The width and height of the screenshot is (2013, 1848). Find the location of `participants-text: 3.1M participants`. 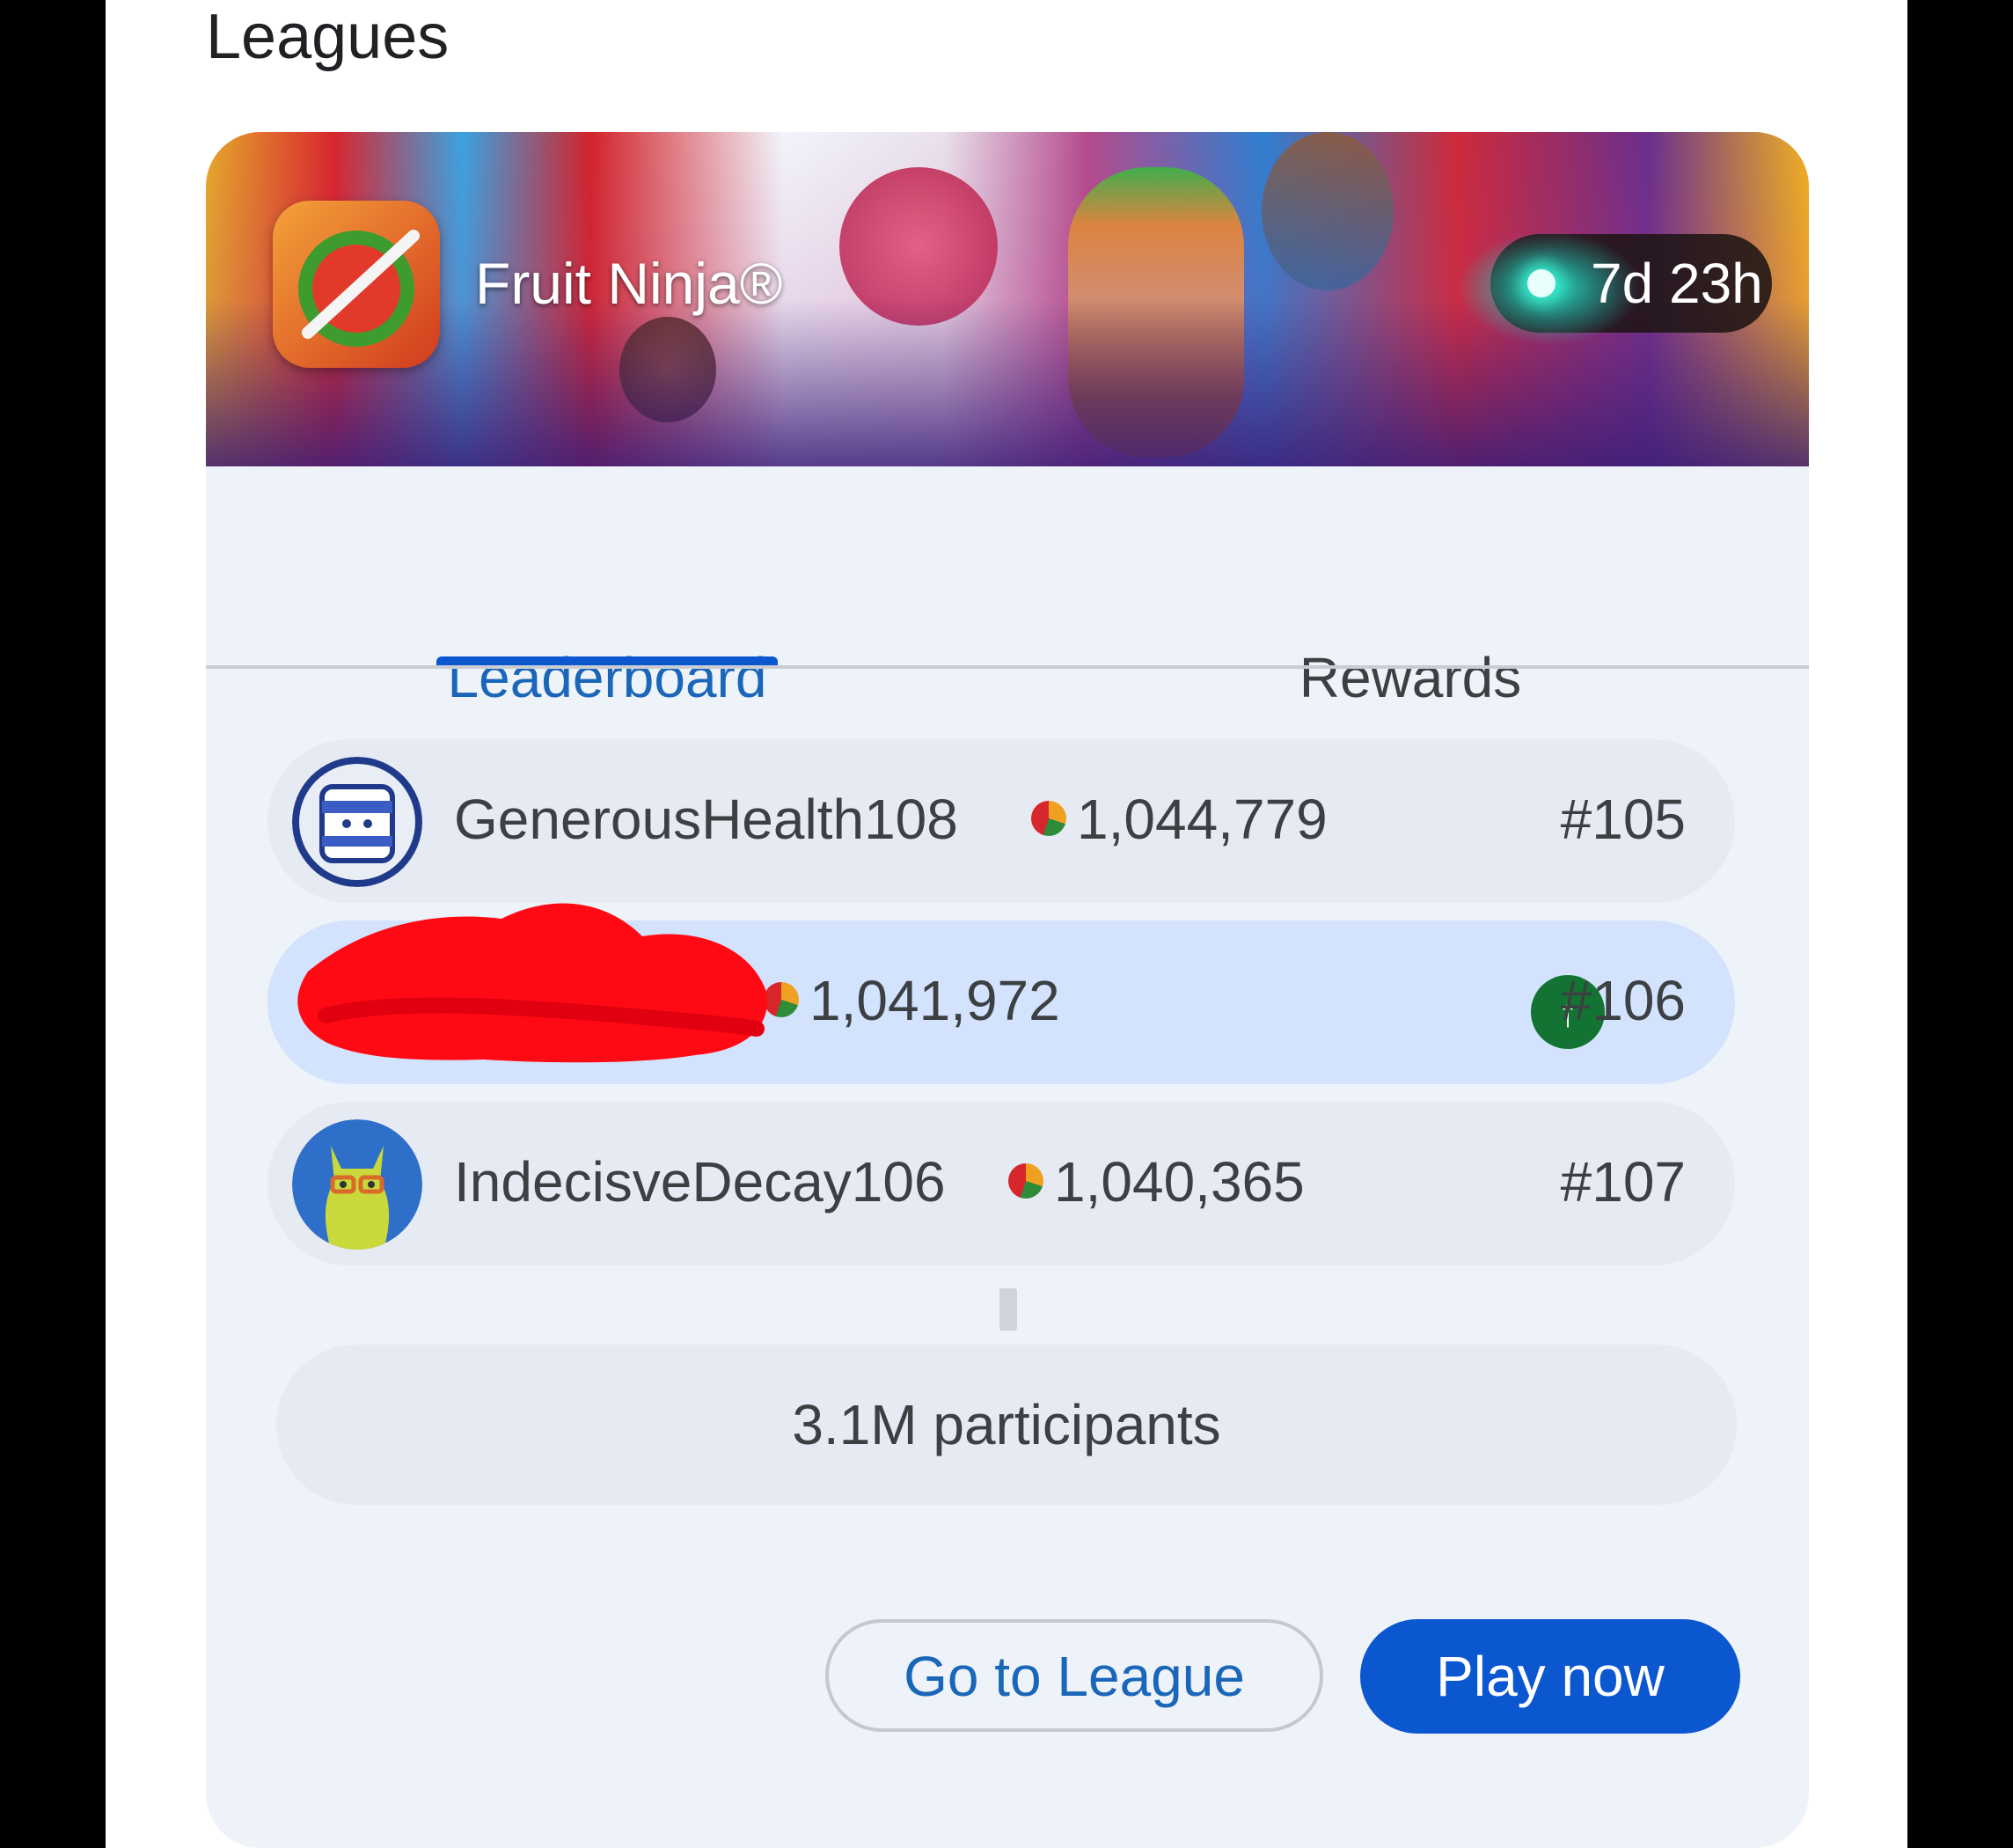

participants-text: 3.1M participants is located at coordinates (1006, 1425).